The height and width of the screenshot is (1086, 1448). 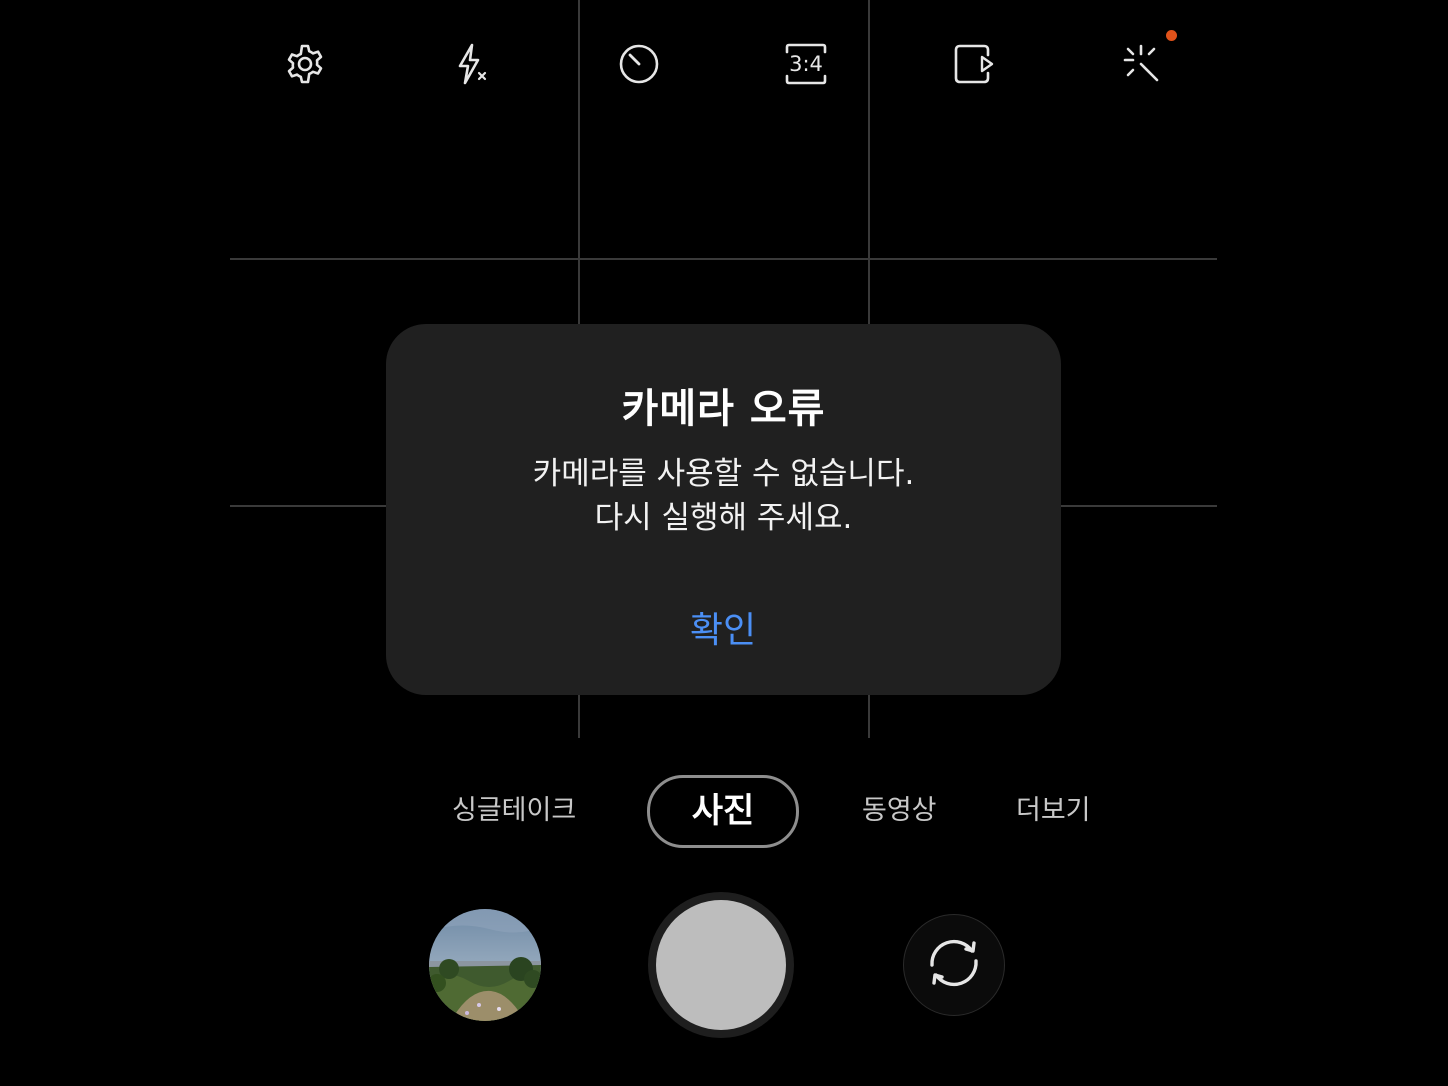 I want to click on gallery-thumbnail, so click(x=485, y=965).